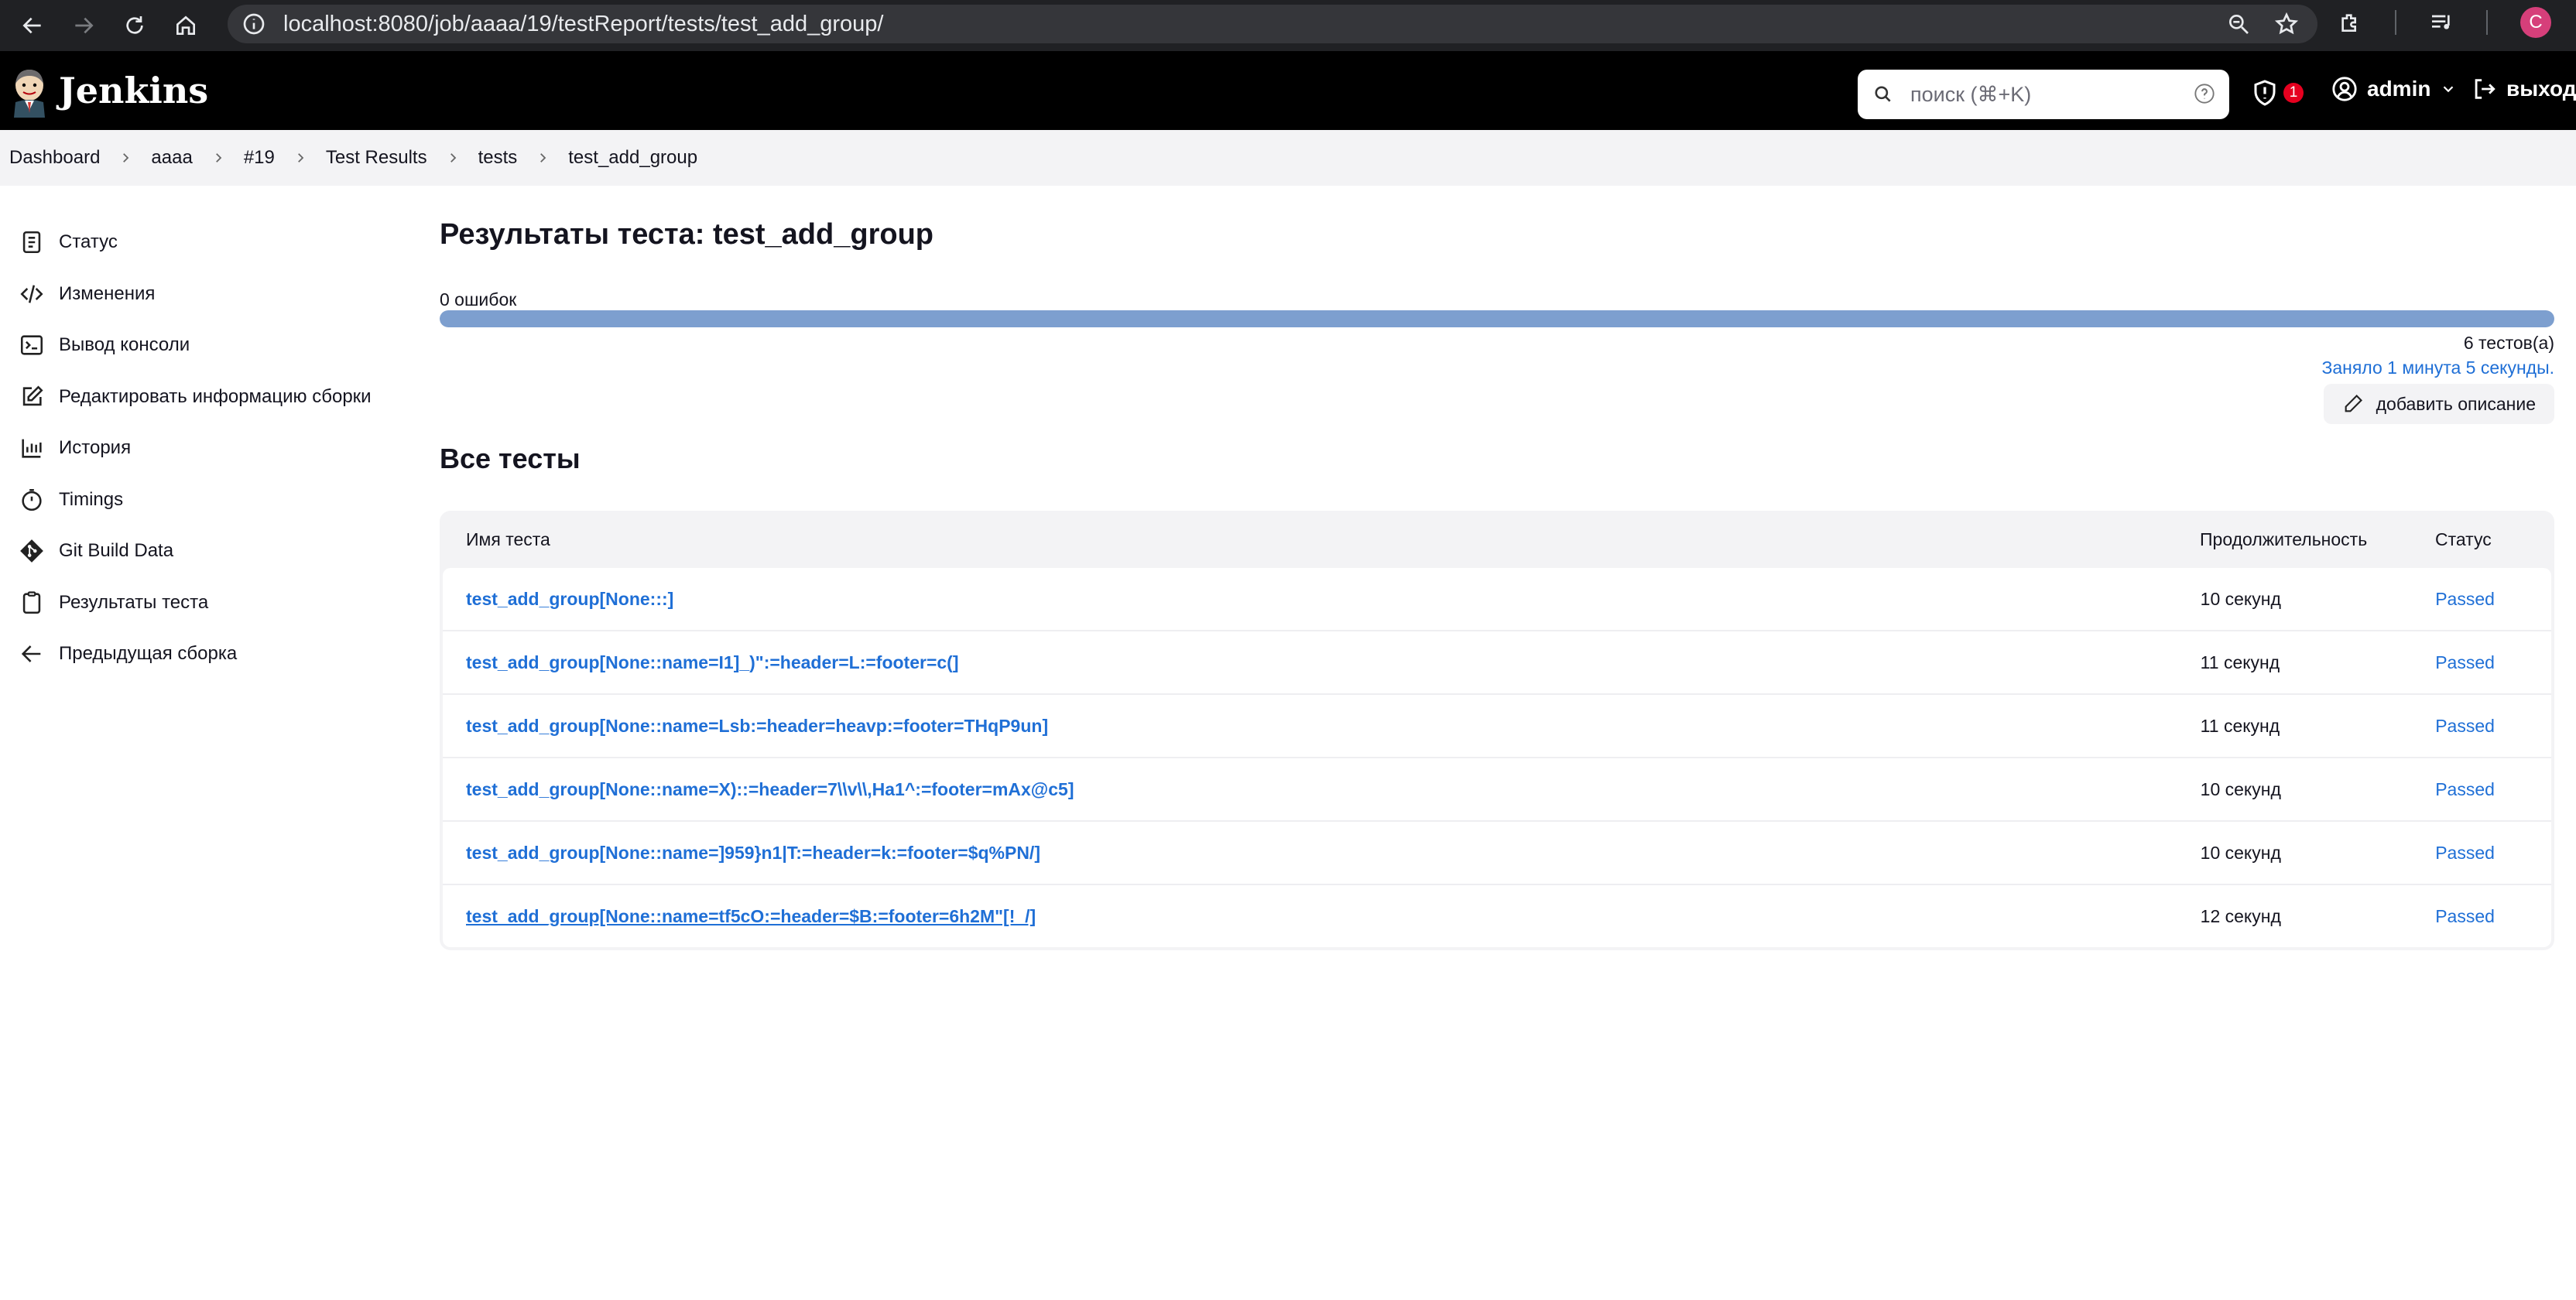 The width and height of the screenshot is (2576, 1300). Describe the element at coordinates (254, 24) in the screenshot. I see `site-info-icon` at that location.